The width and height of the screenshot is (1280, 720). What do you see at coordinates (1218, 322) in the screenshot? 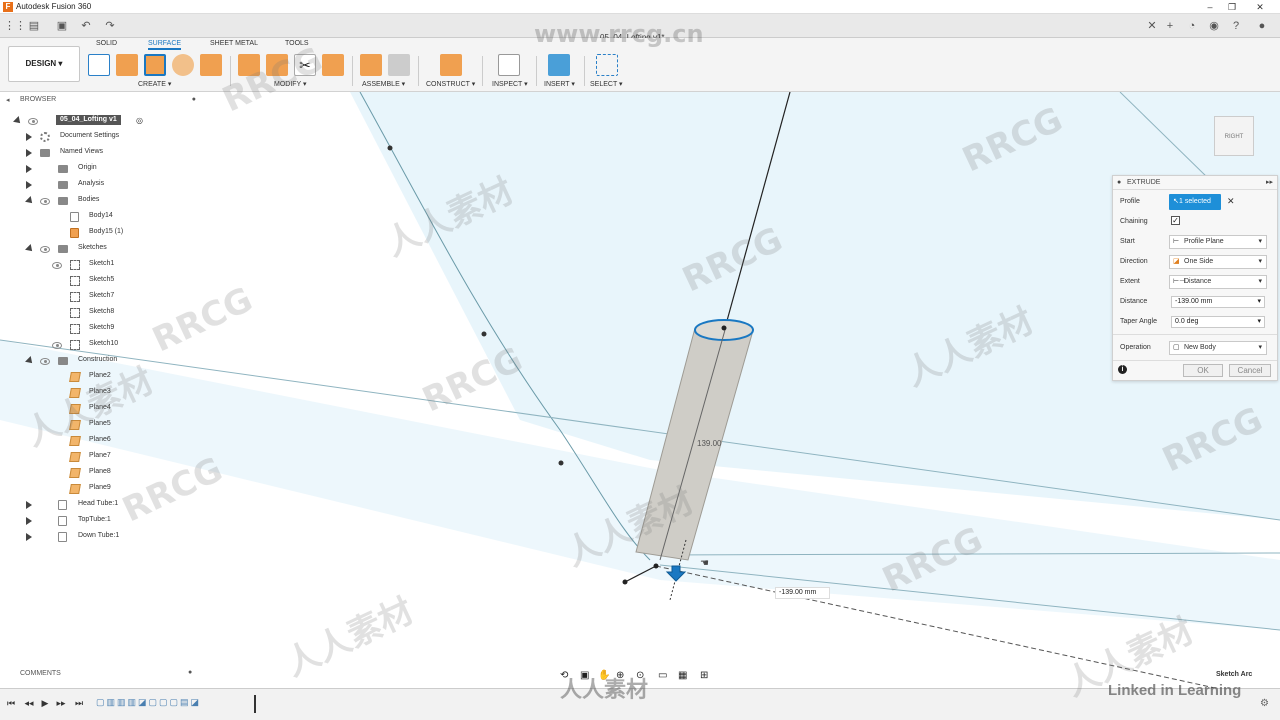
I see `taper-angle-field: 0.0 deg` at bounding box center [1218, 322].